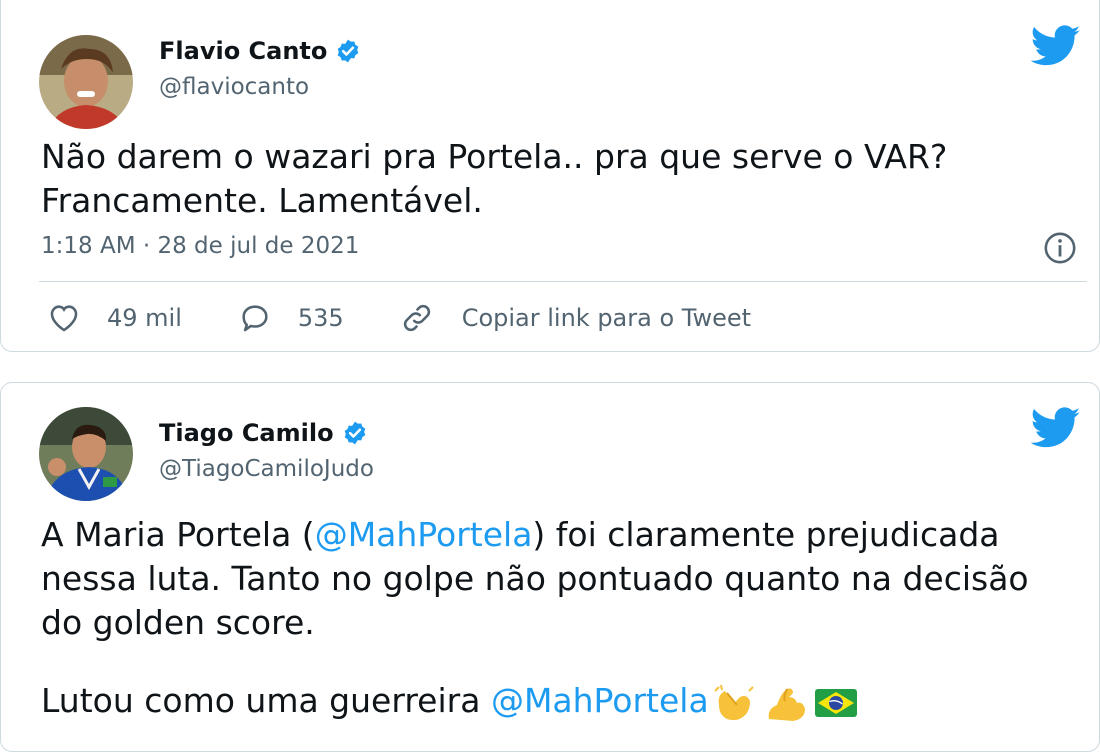 The height and width of the screenshot is (752, 1100). I want to click on tweet-text-second-paragraph: Lutou como uma guerreira @MahPortela, so click(561, 701).